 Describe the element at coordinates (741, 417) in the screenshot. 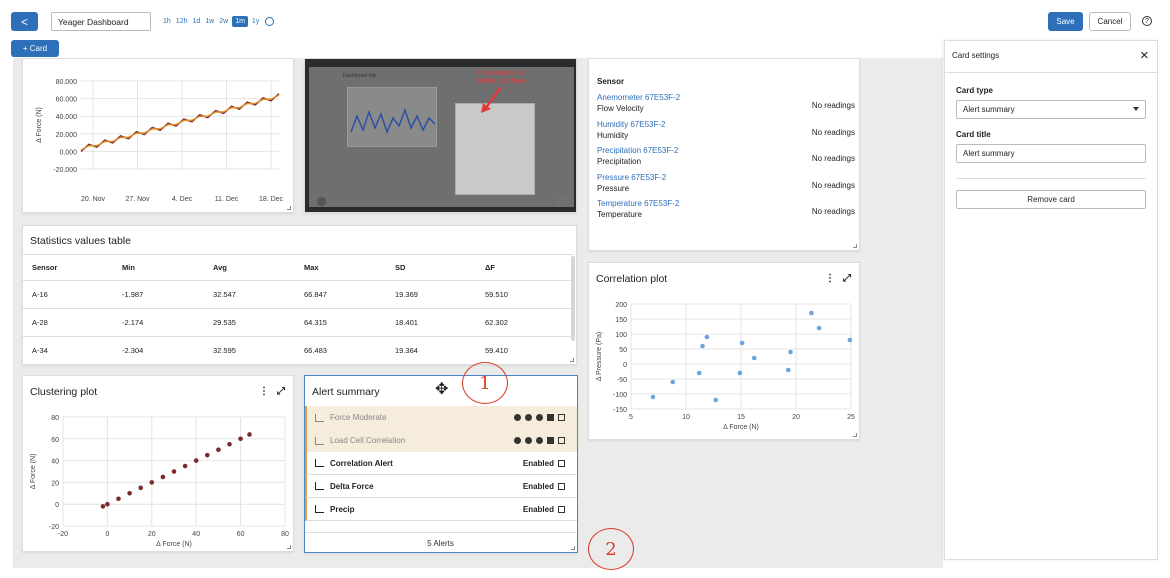

I see `x-tick-label: 15` at that location.